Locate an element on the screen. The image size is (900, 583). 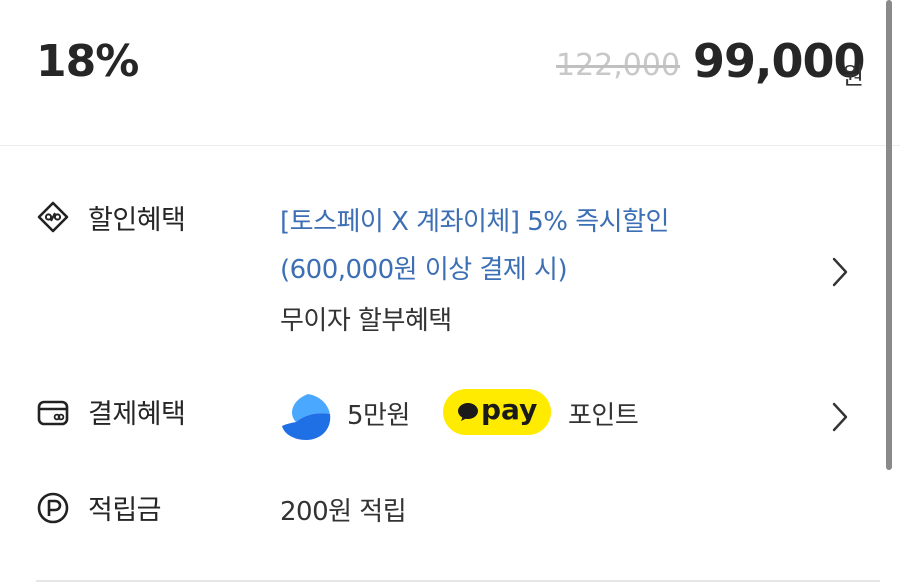
kakao-pay-badge: pay is located at coordinates (497, 412).